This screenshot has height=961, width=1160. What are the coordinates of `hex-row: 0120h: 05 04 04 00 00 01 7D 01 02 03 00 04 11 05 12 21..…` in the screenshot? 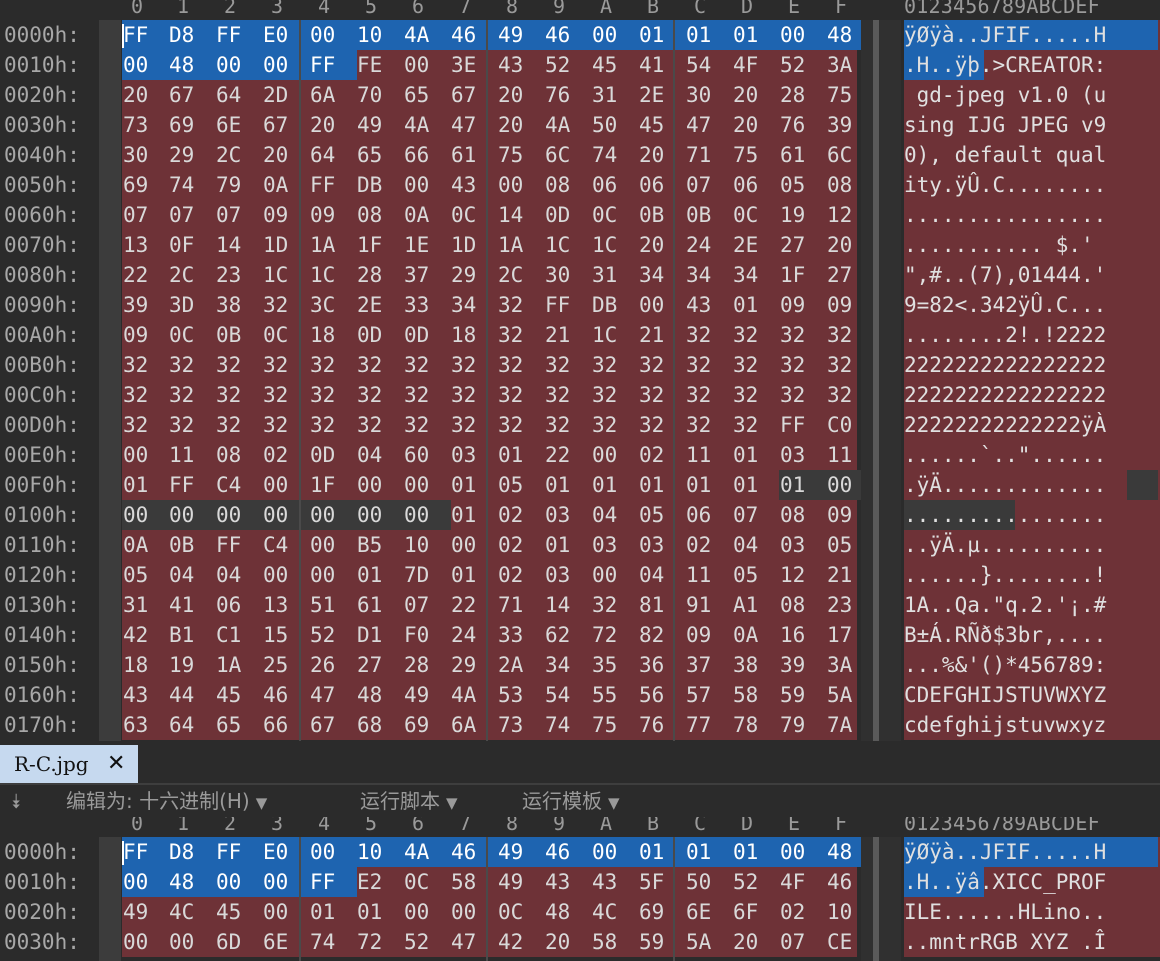 It's located at (580, 575).